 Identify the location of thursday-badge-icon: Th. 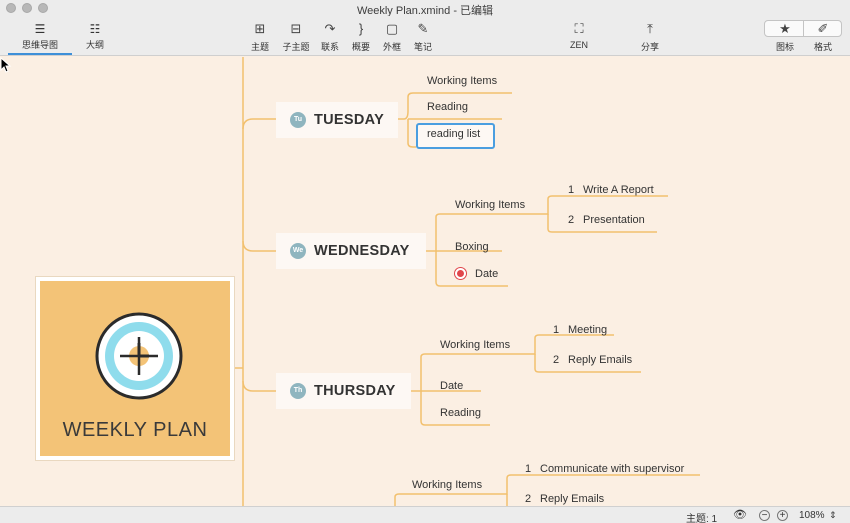
(298, 391).